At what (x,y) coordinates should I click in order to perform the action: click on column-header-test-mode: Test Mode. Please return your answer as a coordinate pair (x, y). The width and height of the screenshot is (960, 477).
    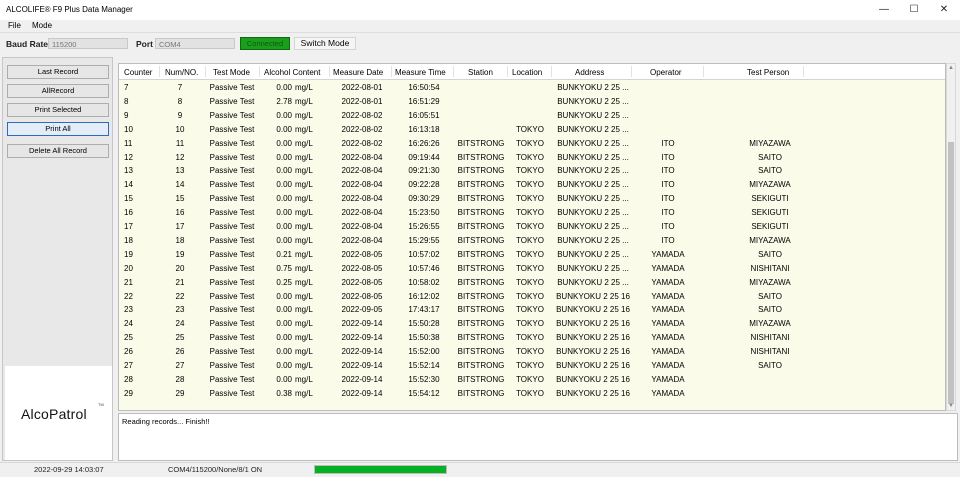
    Looking at the image, I should click on (231, 72).